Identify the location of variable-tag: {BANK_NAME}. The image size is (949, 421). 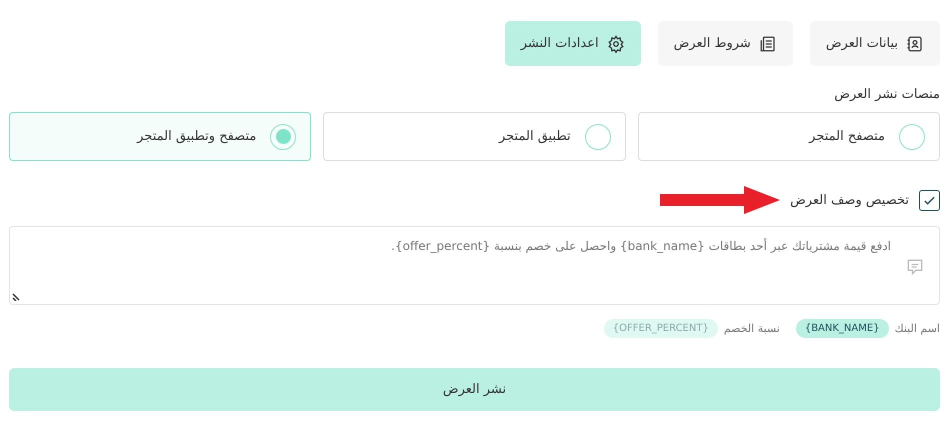
(842, 328).